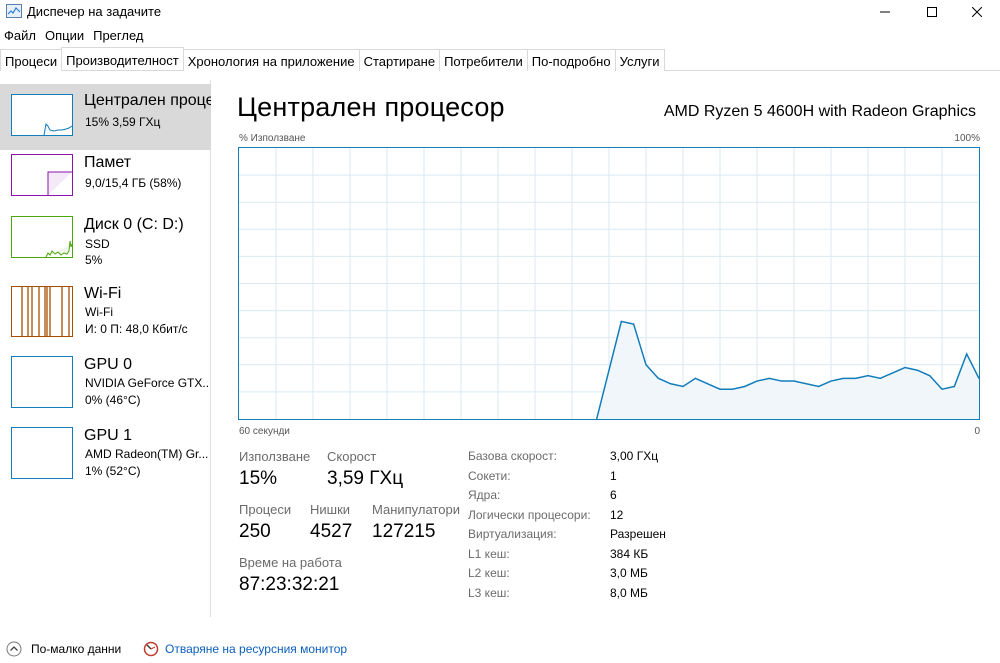 The image size is (1000, 663). I want to click on sidebar-item-title: Диск 0 (C: D:), so click(134, 224).